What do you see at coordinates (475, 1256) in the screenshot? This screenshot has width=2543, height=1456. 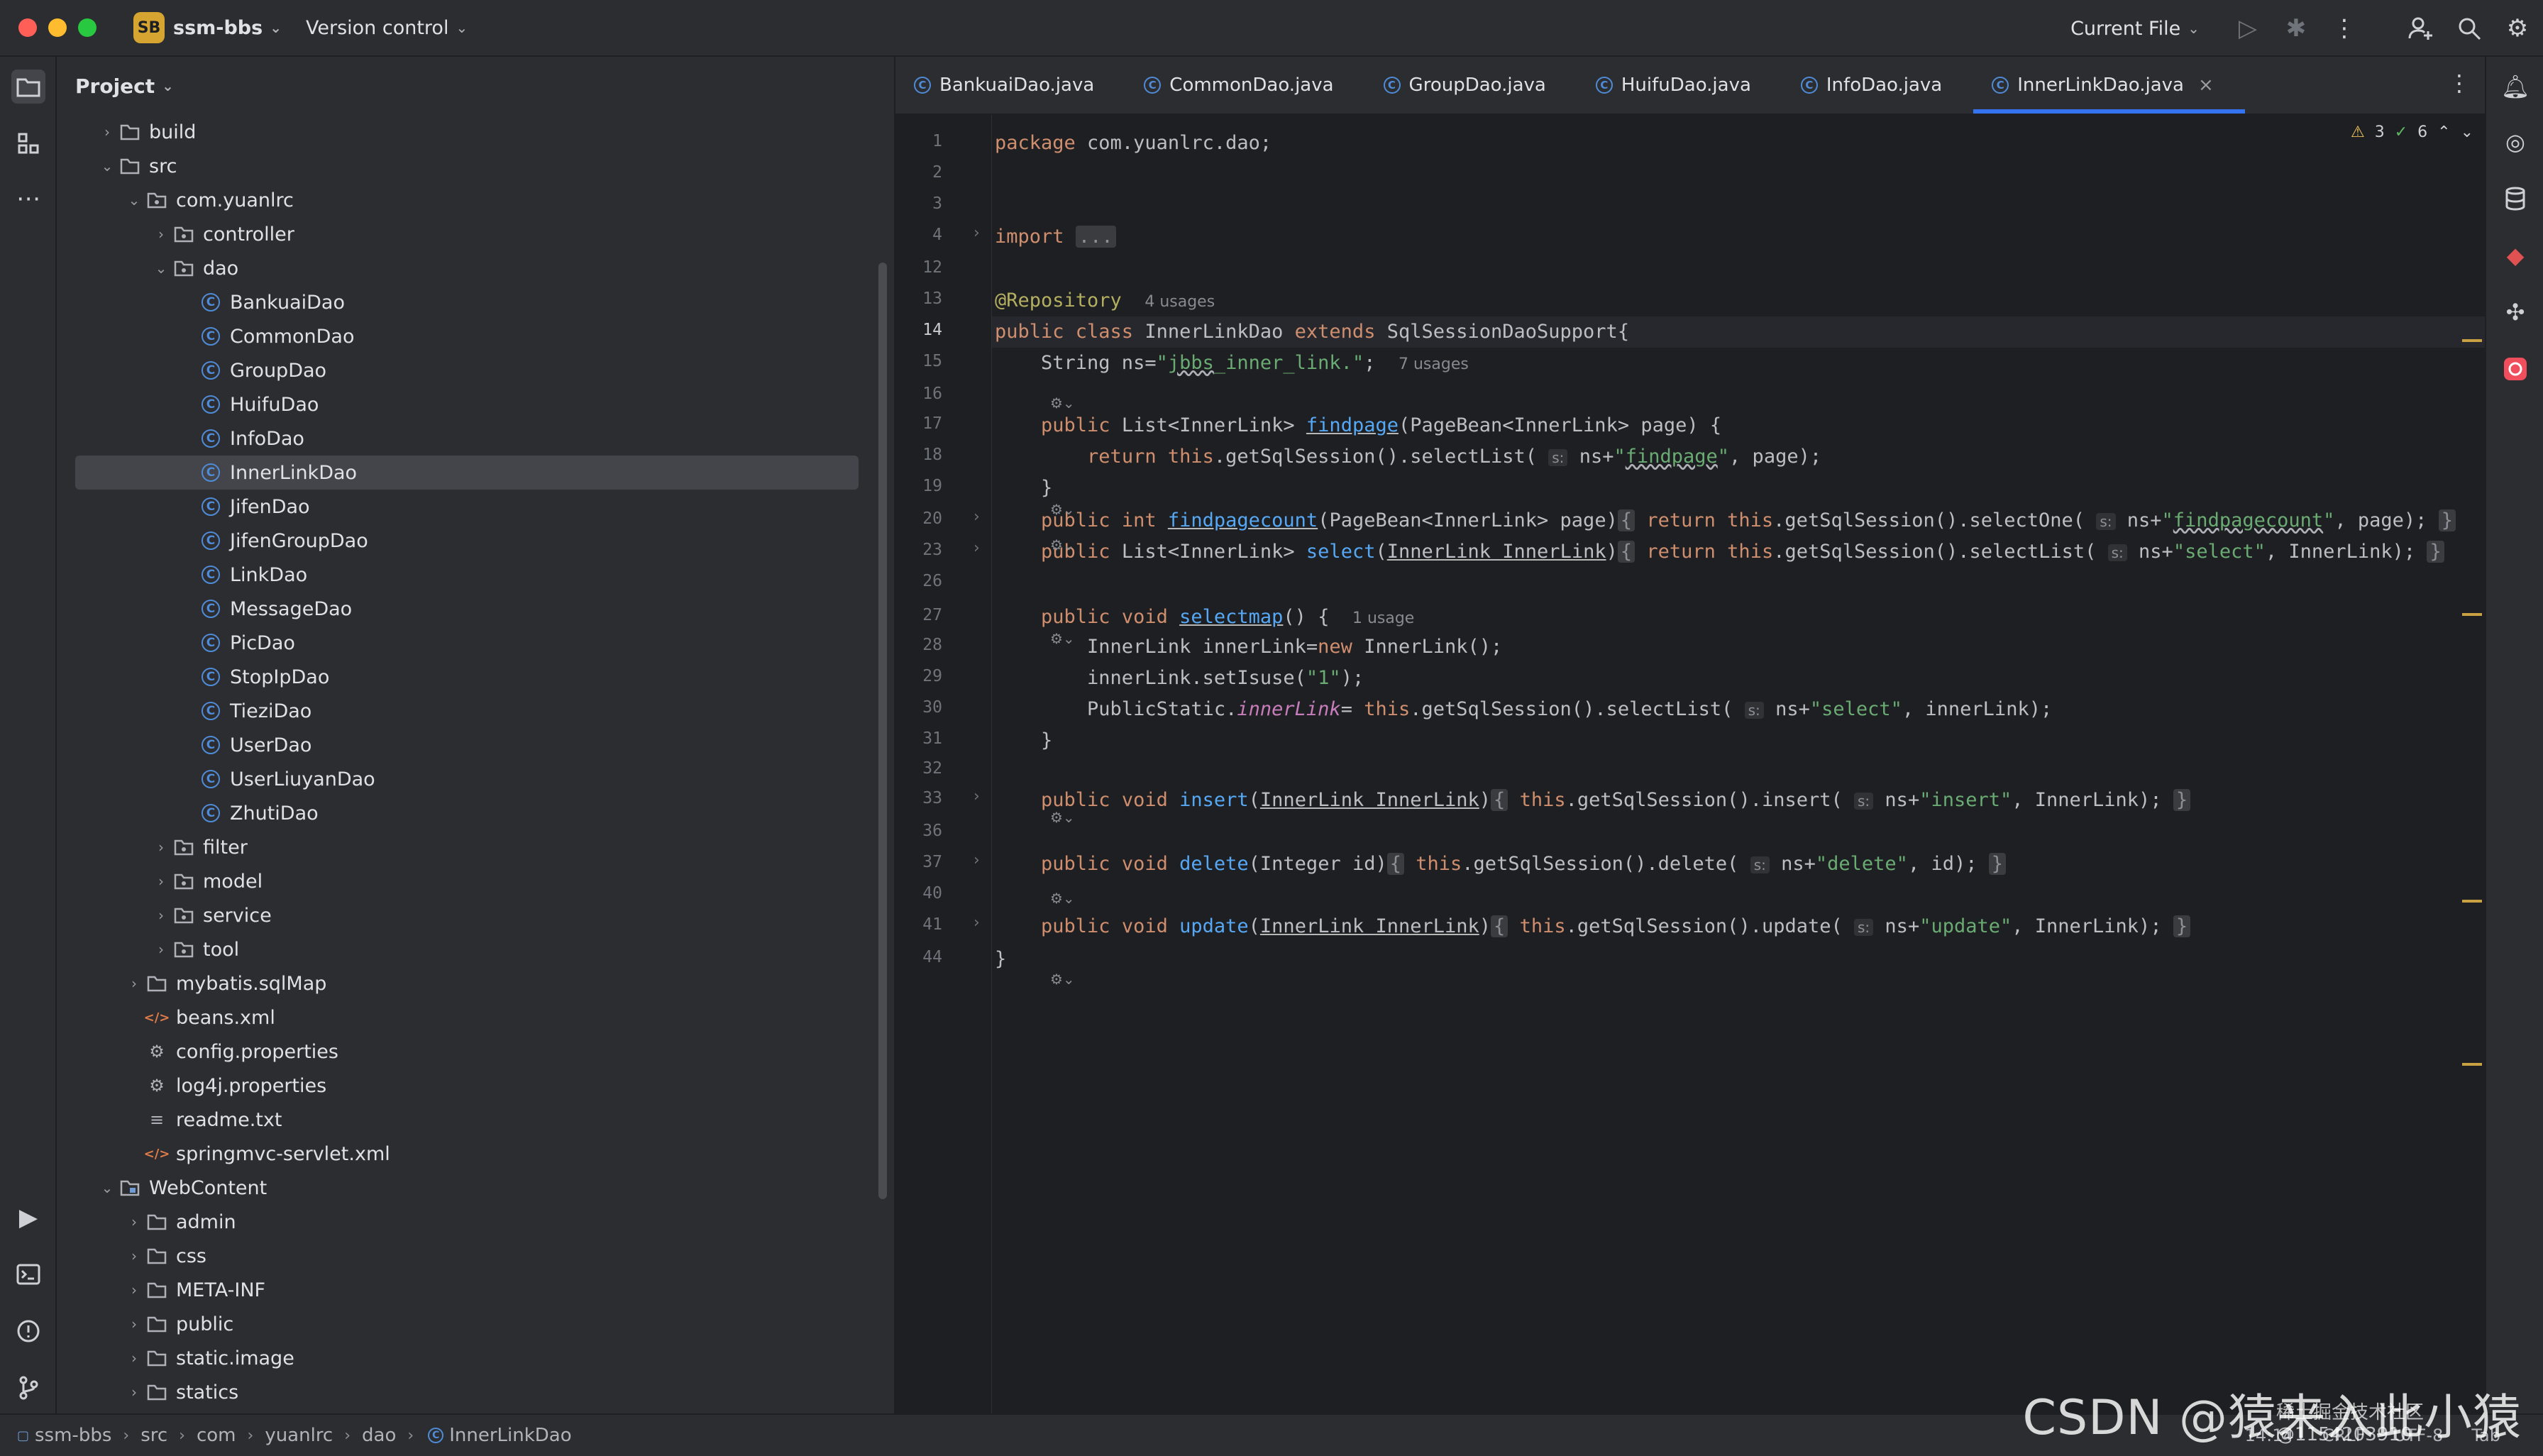 I see `tree-item-css: › css` at bounding box center [475, 1256].